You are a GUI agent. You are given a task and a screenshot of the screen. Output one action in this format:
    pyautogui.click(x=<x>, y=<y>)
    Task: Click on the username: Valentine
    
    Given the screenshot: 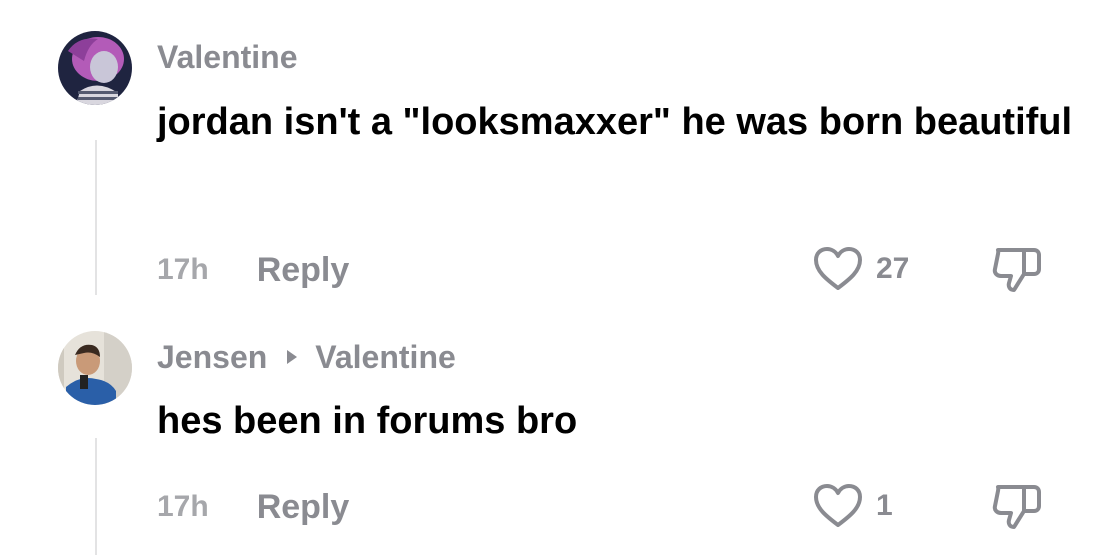 What is the action you would take?
    pyautogui.click(x=227, y=57)
    